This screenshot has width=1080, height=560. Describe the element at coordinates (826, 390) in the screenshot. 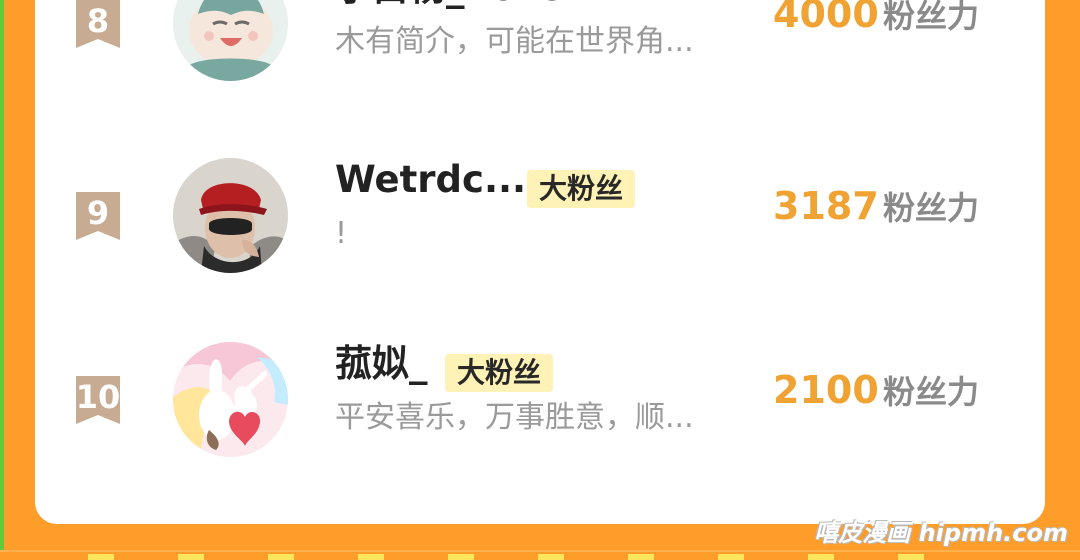

I see `fan-power-score: 2100` at that location.